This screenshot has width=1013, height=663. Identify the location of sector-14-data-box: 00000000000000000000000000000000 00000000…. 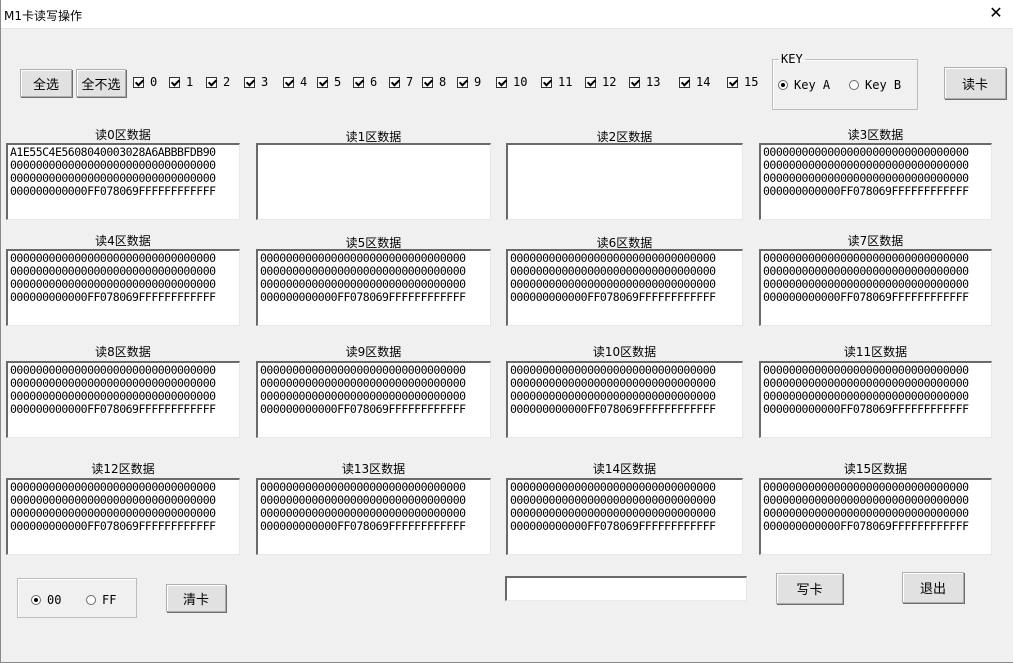
(624, 516).